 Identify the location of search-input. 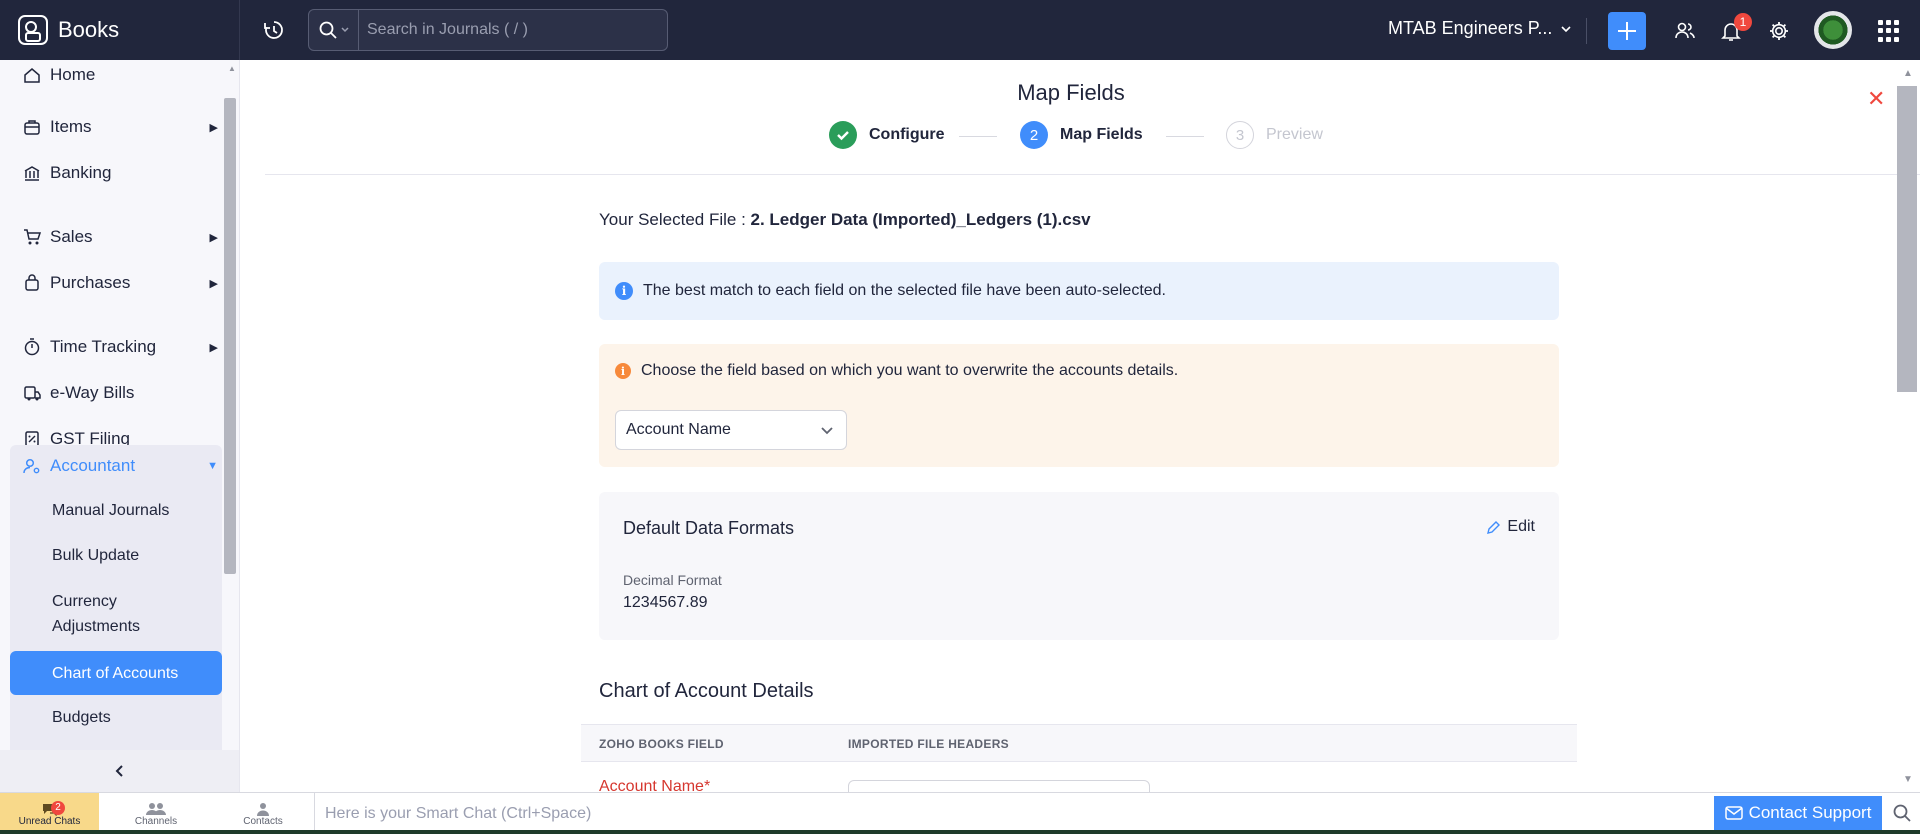
(509, 30).